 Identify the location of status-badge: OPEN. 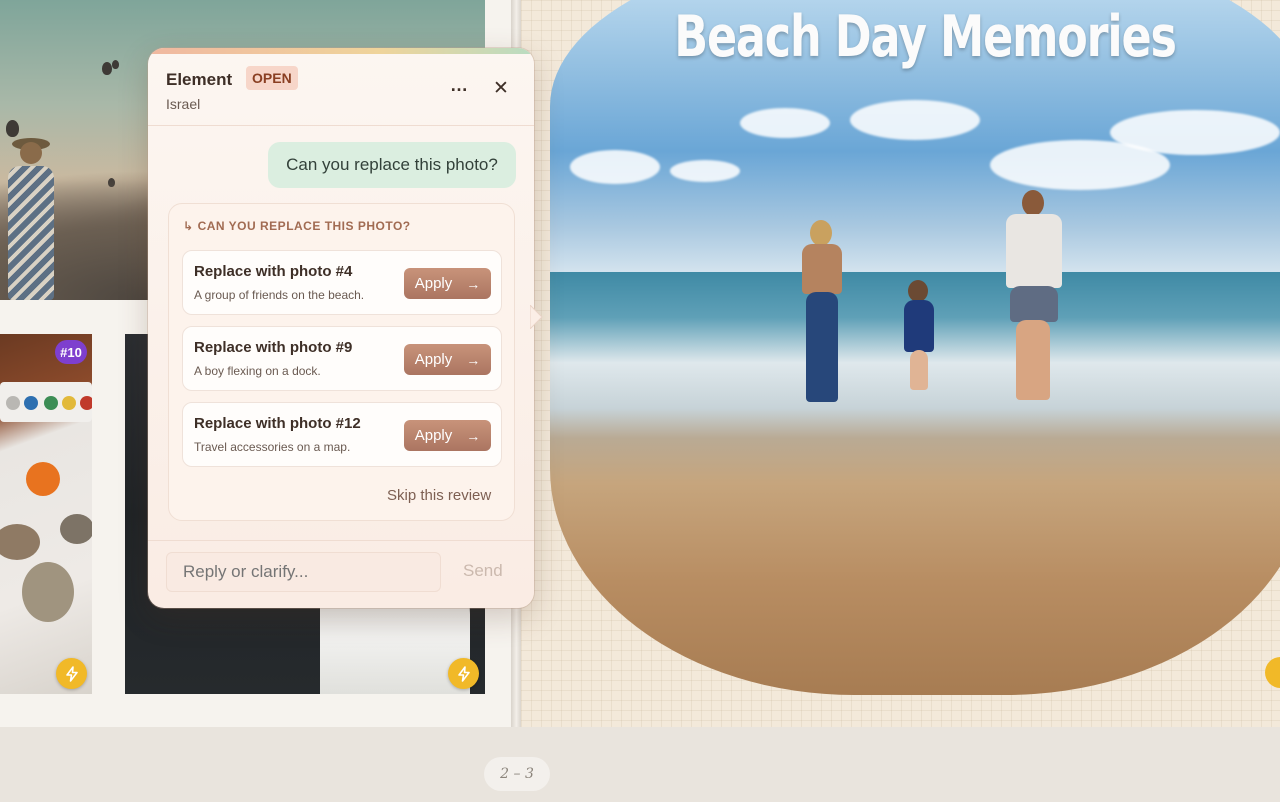
(272, 78).